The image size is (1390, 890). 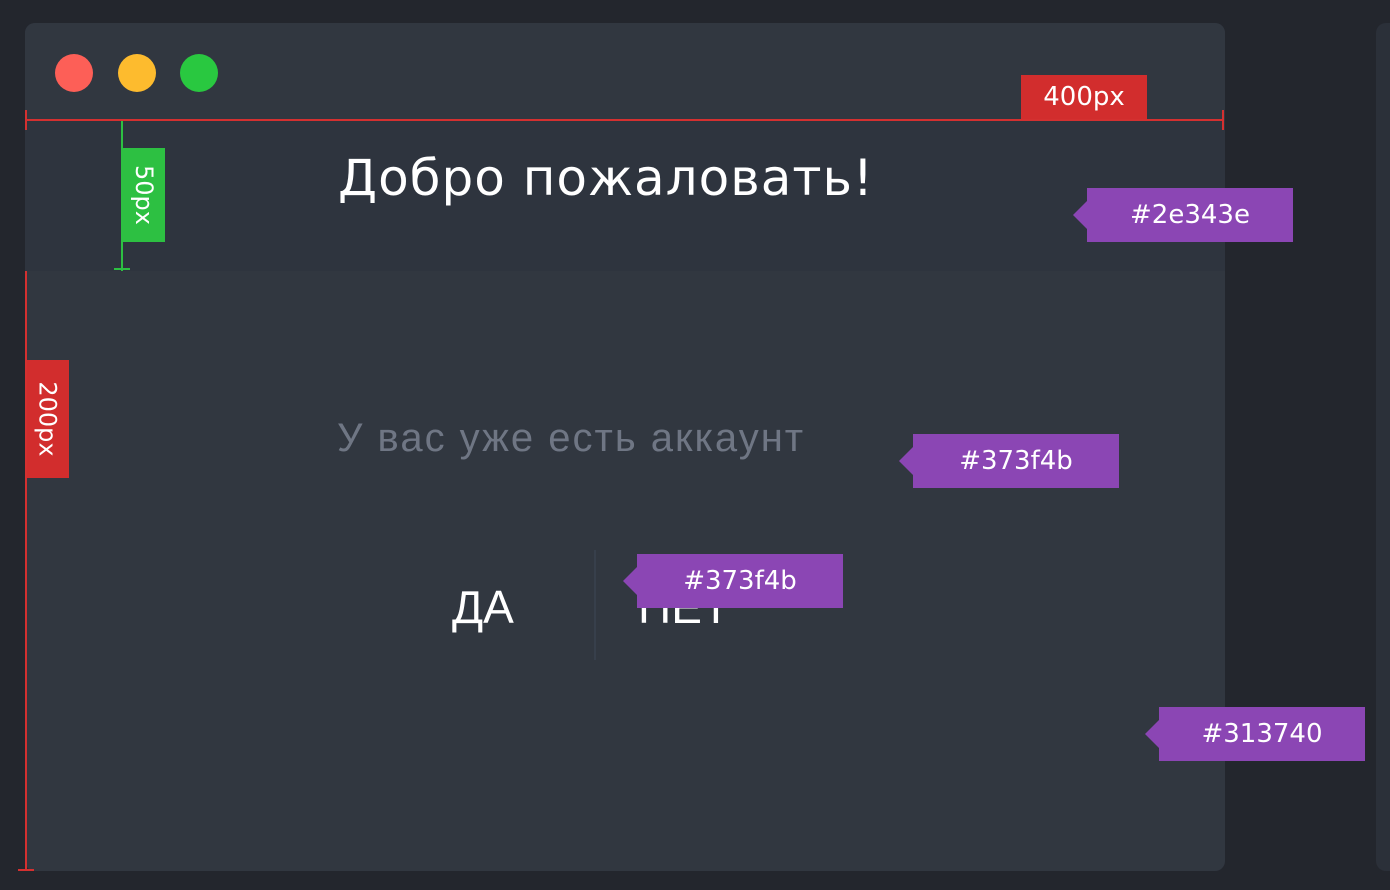 I want to click on header-color-tag: #2e343e, so click(x=1183, y=215).